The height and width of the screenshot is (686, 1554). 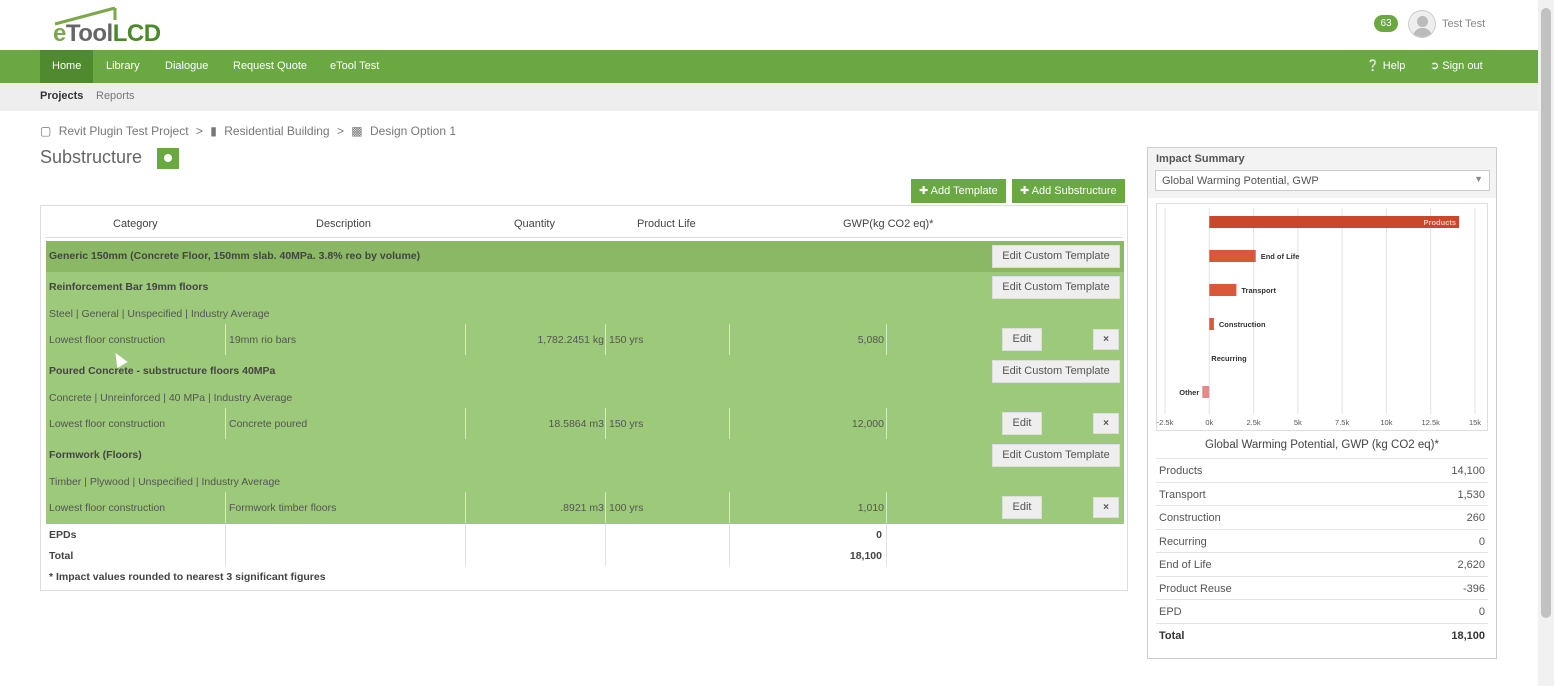 I want to click on bar-products, so click(x=1334, y=222).